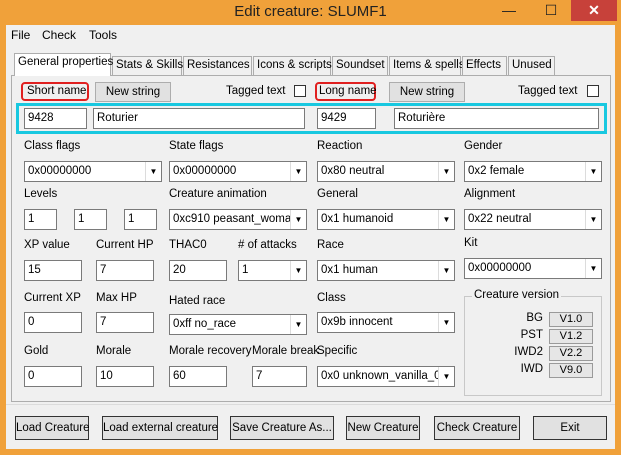  I want to click on general-value: 0x1 humanoid, so click(357, 219).